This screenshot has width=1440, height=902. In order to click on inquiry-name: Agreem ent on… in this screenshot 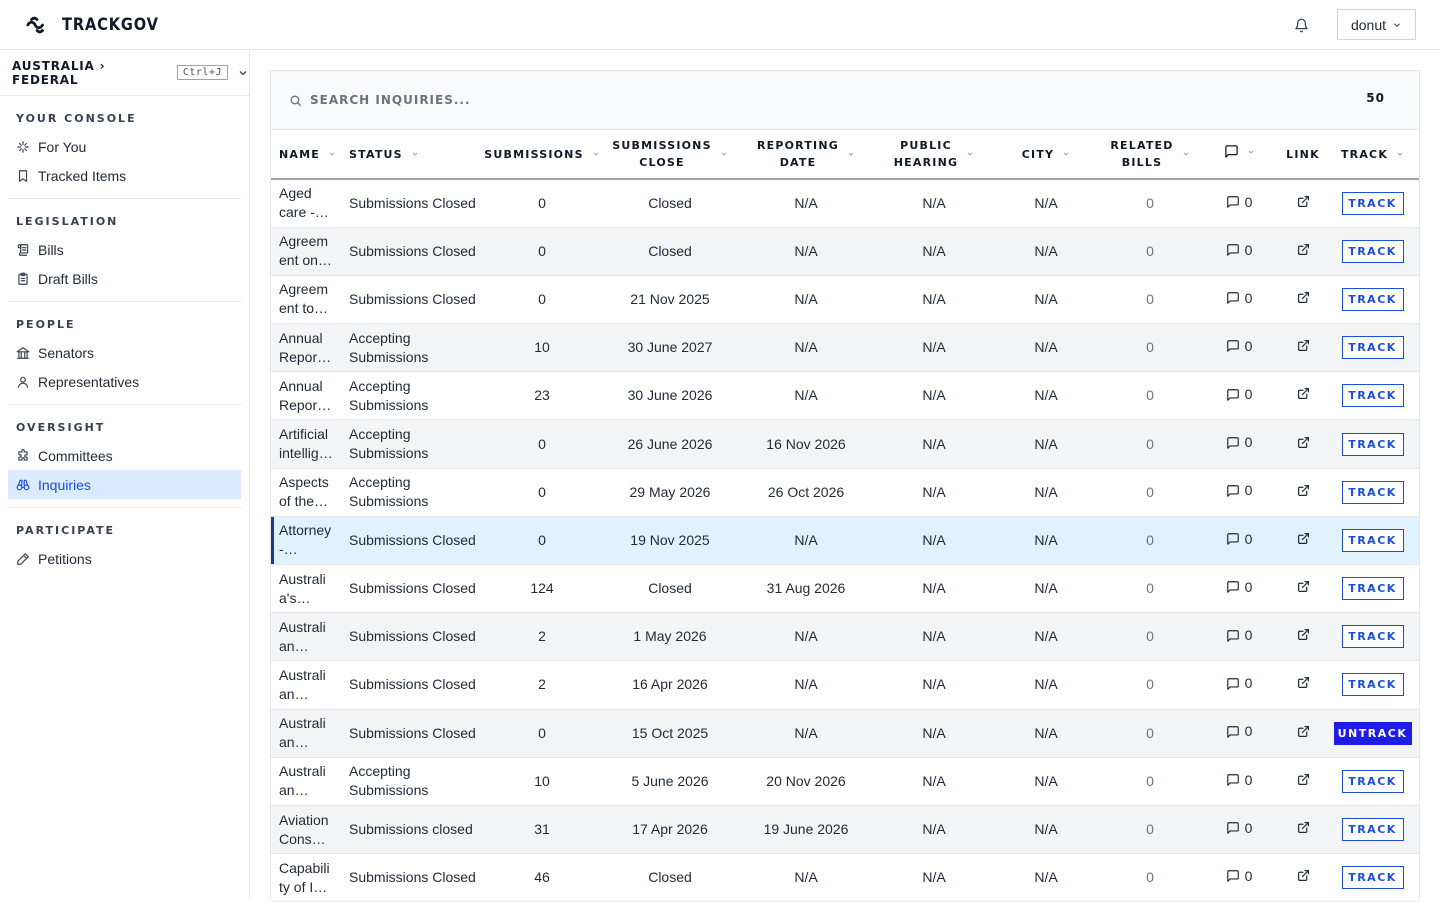, I will do `click(306, 251)`.